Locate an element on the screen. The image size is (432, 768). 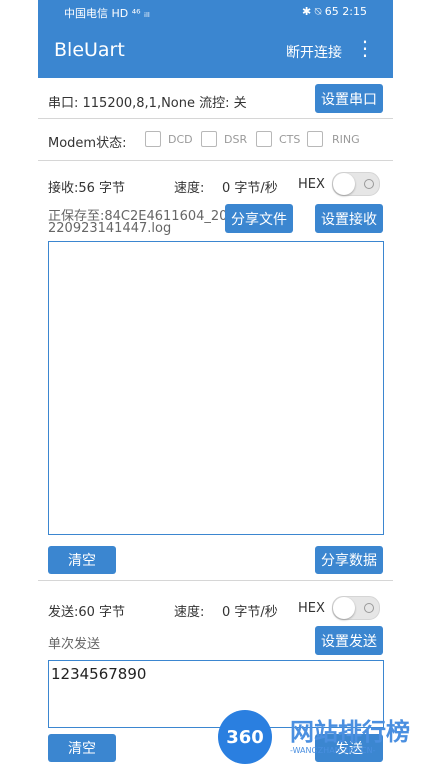
send-speed-label: 速度: is located at coordinates (189, 612).